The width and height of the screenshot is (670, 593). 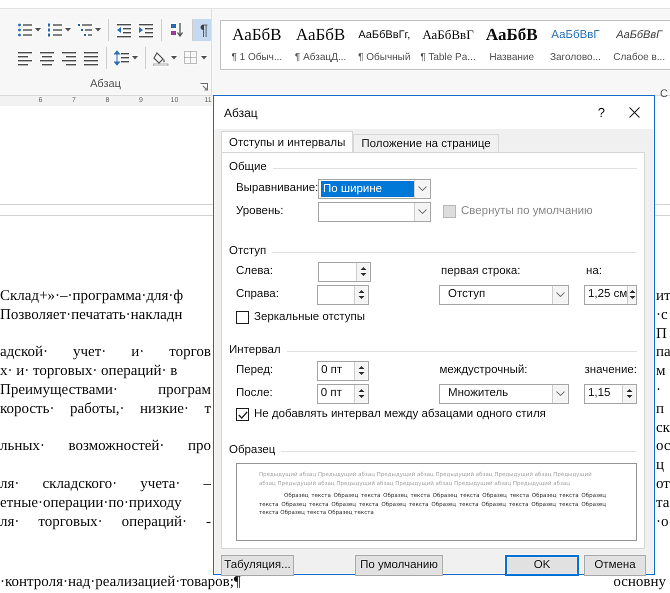 I want to click on text-fragment: ц, so click(x=661, y=465).